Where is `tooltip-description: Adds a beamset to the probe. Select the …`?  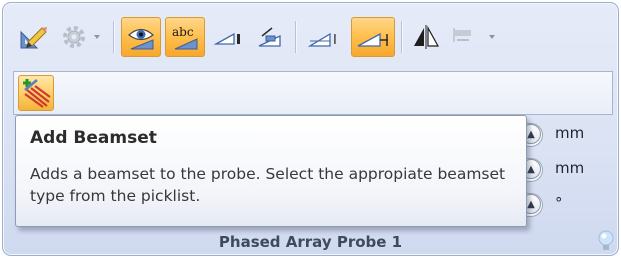
tooltip-description: Adds a beamset to the probe. Select the … is located at coordinates (268, 185).